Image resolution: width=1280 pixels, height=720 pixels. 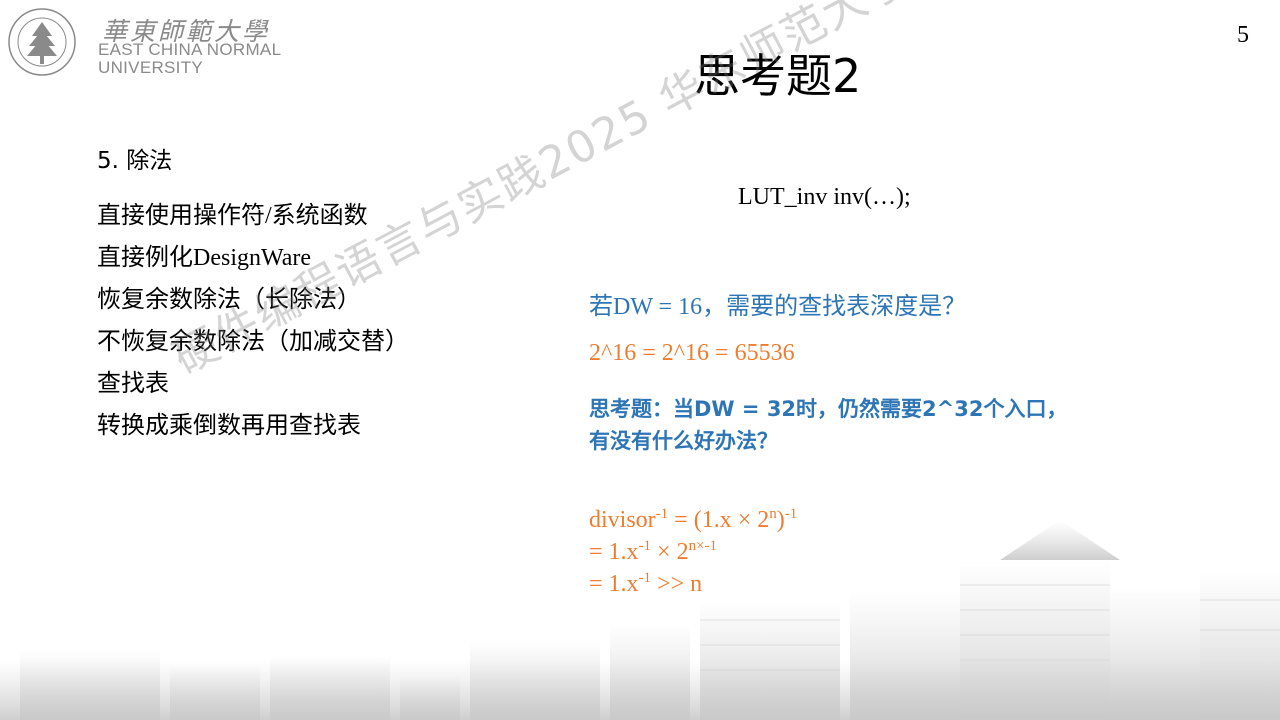 I want to click on code-snippet: LUT_inv inv(…);, so click(x=824, y=197).